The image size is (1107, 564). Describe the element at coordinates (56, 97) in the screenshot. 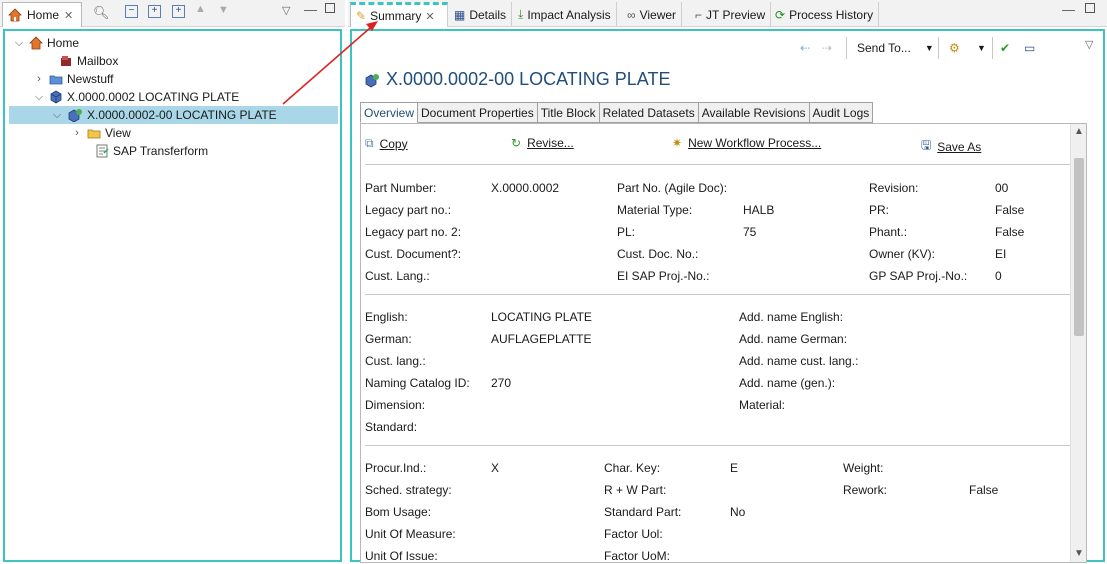

I see `item-cube-icon` at that location.